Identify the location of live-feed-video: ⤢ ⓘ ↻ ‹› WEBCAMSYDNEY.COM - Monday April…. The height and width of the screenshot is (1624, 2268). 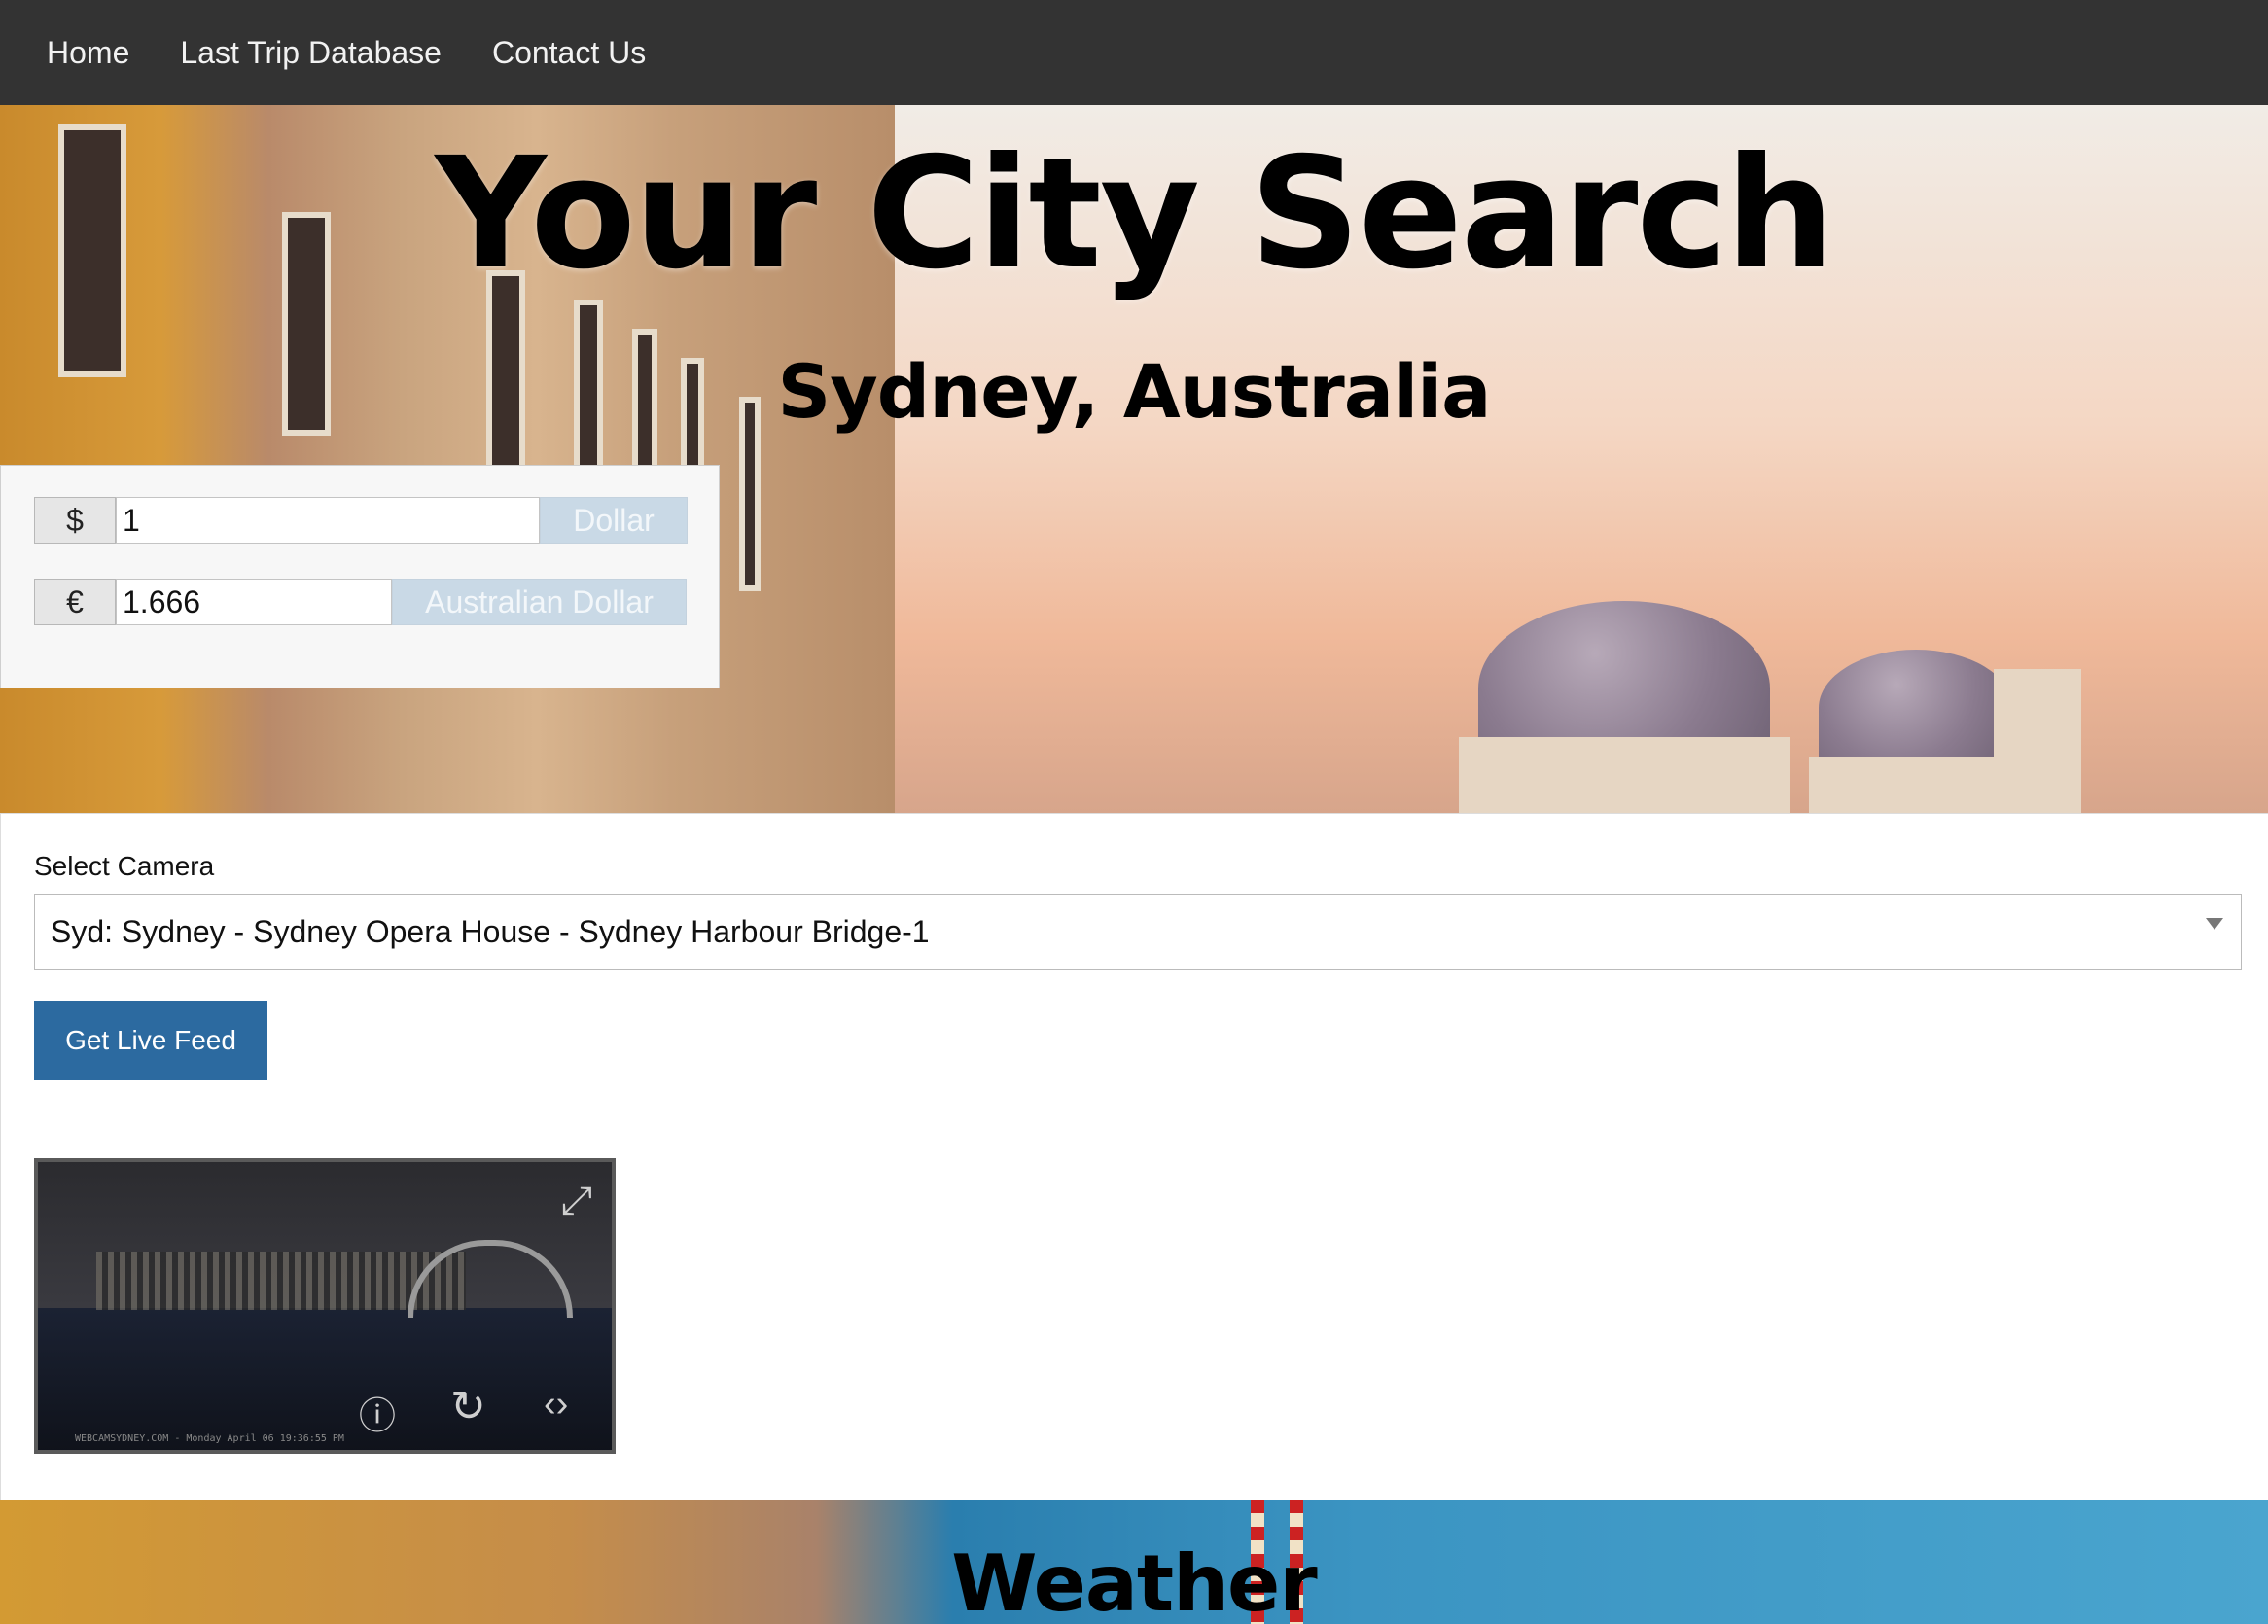
(325, 1306).